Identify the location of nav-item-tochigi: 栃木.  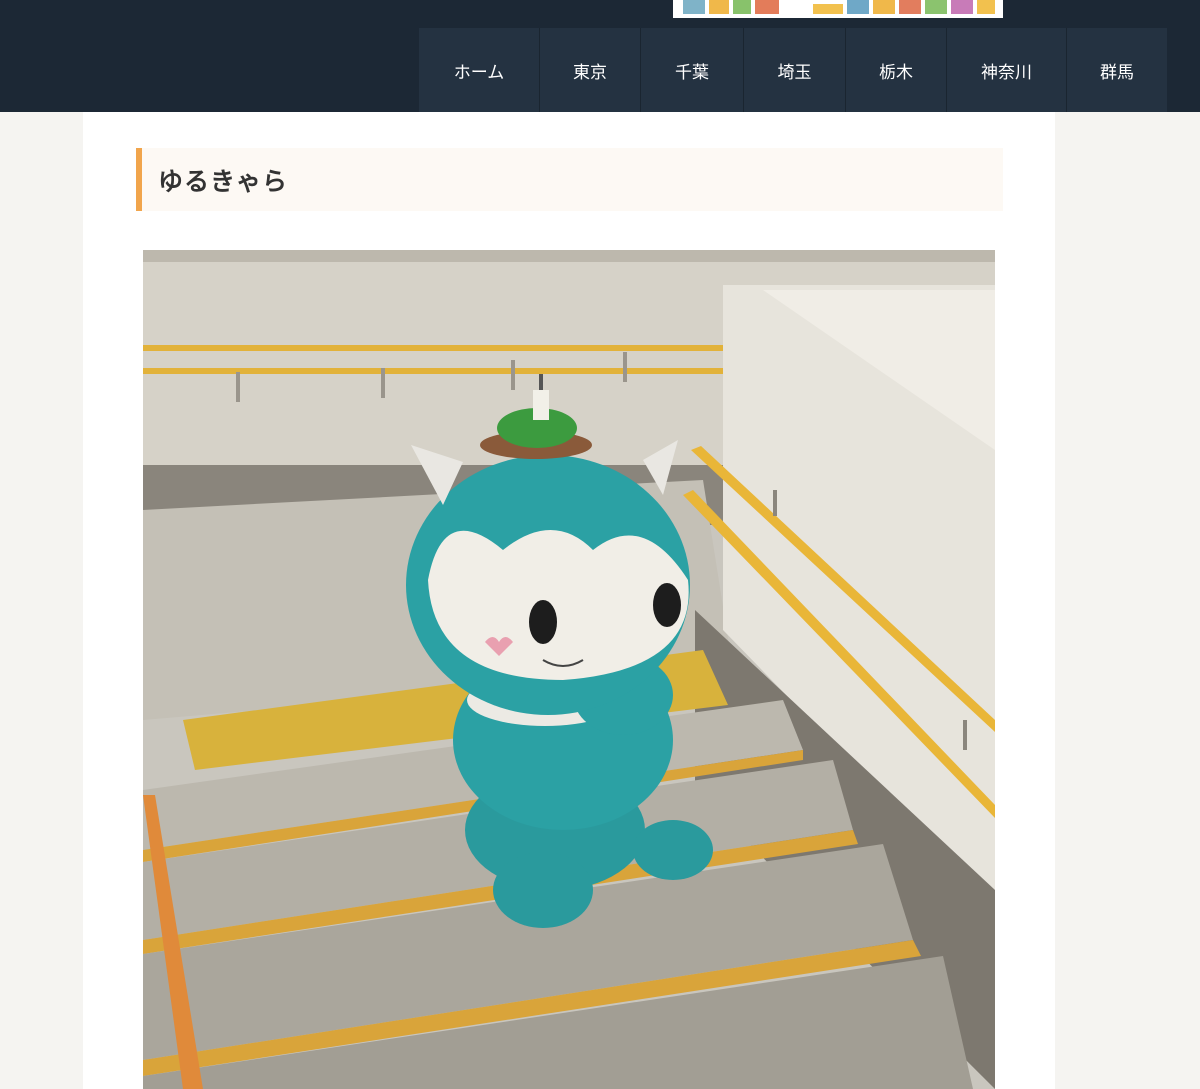
(895, 70).